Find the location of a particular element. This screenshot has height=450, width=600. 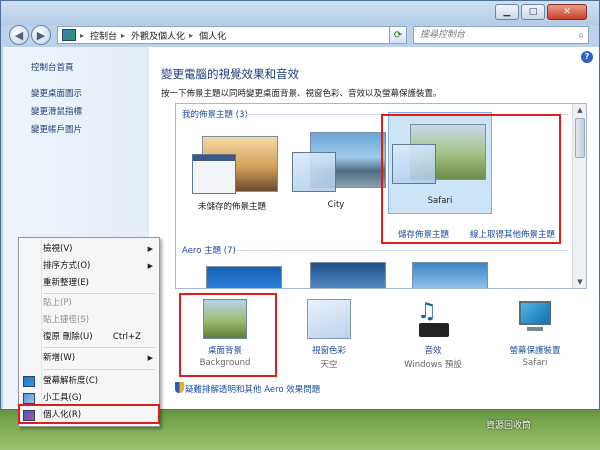

sounds-subtitle: Windows 預設 is located at coordinates (433, 365).